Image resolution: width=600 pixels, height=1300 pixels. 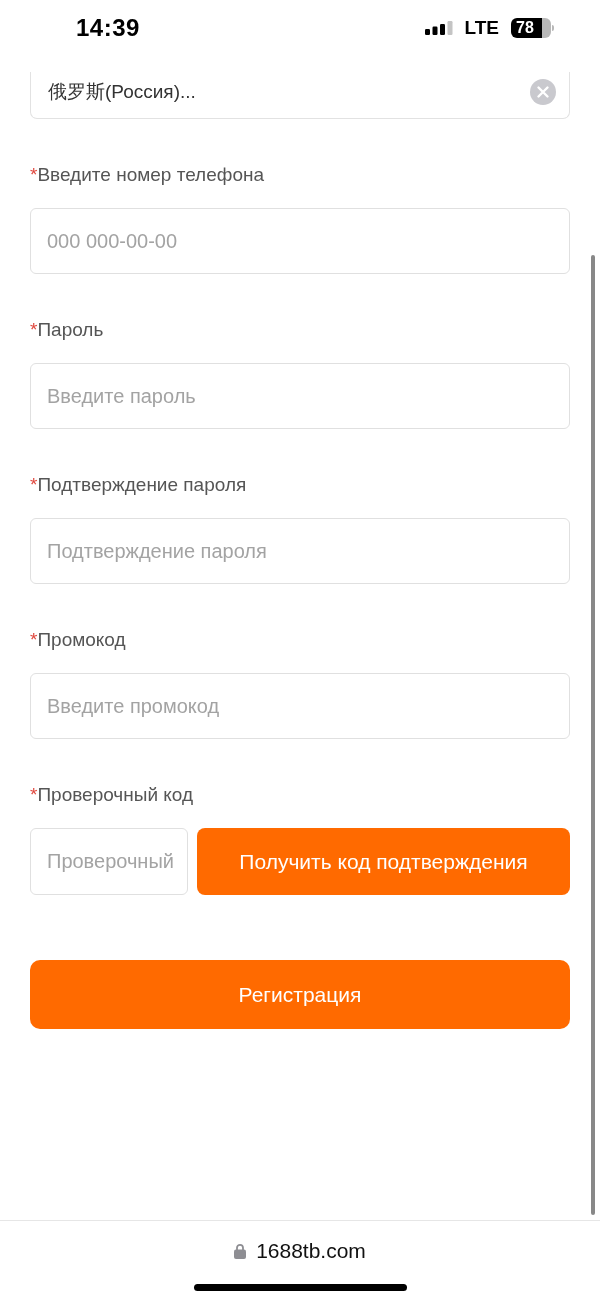 What do you see at coordinates (109, 861) in the screenshot?
I see `code-field: Проверочный` at bounding box center [109, 861].